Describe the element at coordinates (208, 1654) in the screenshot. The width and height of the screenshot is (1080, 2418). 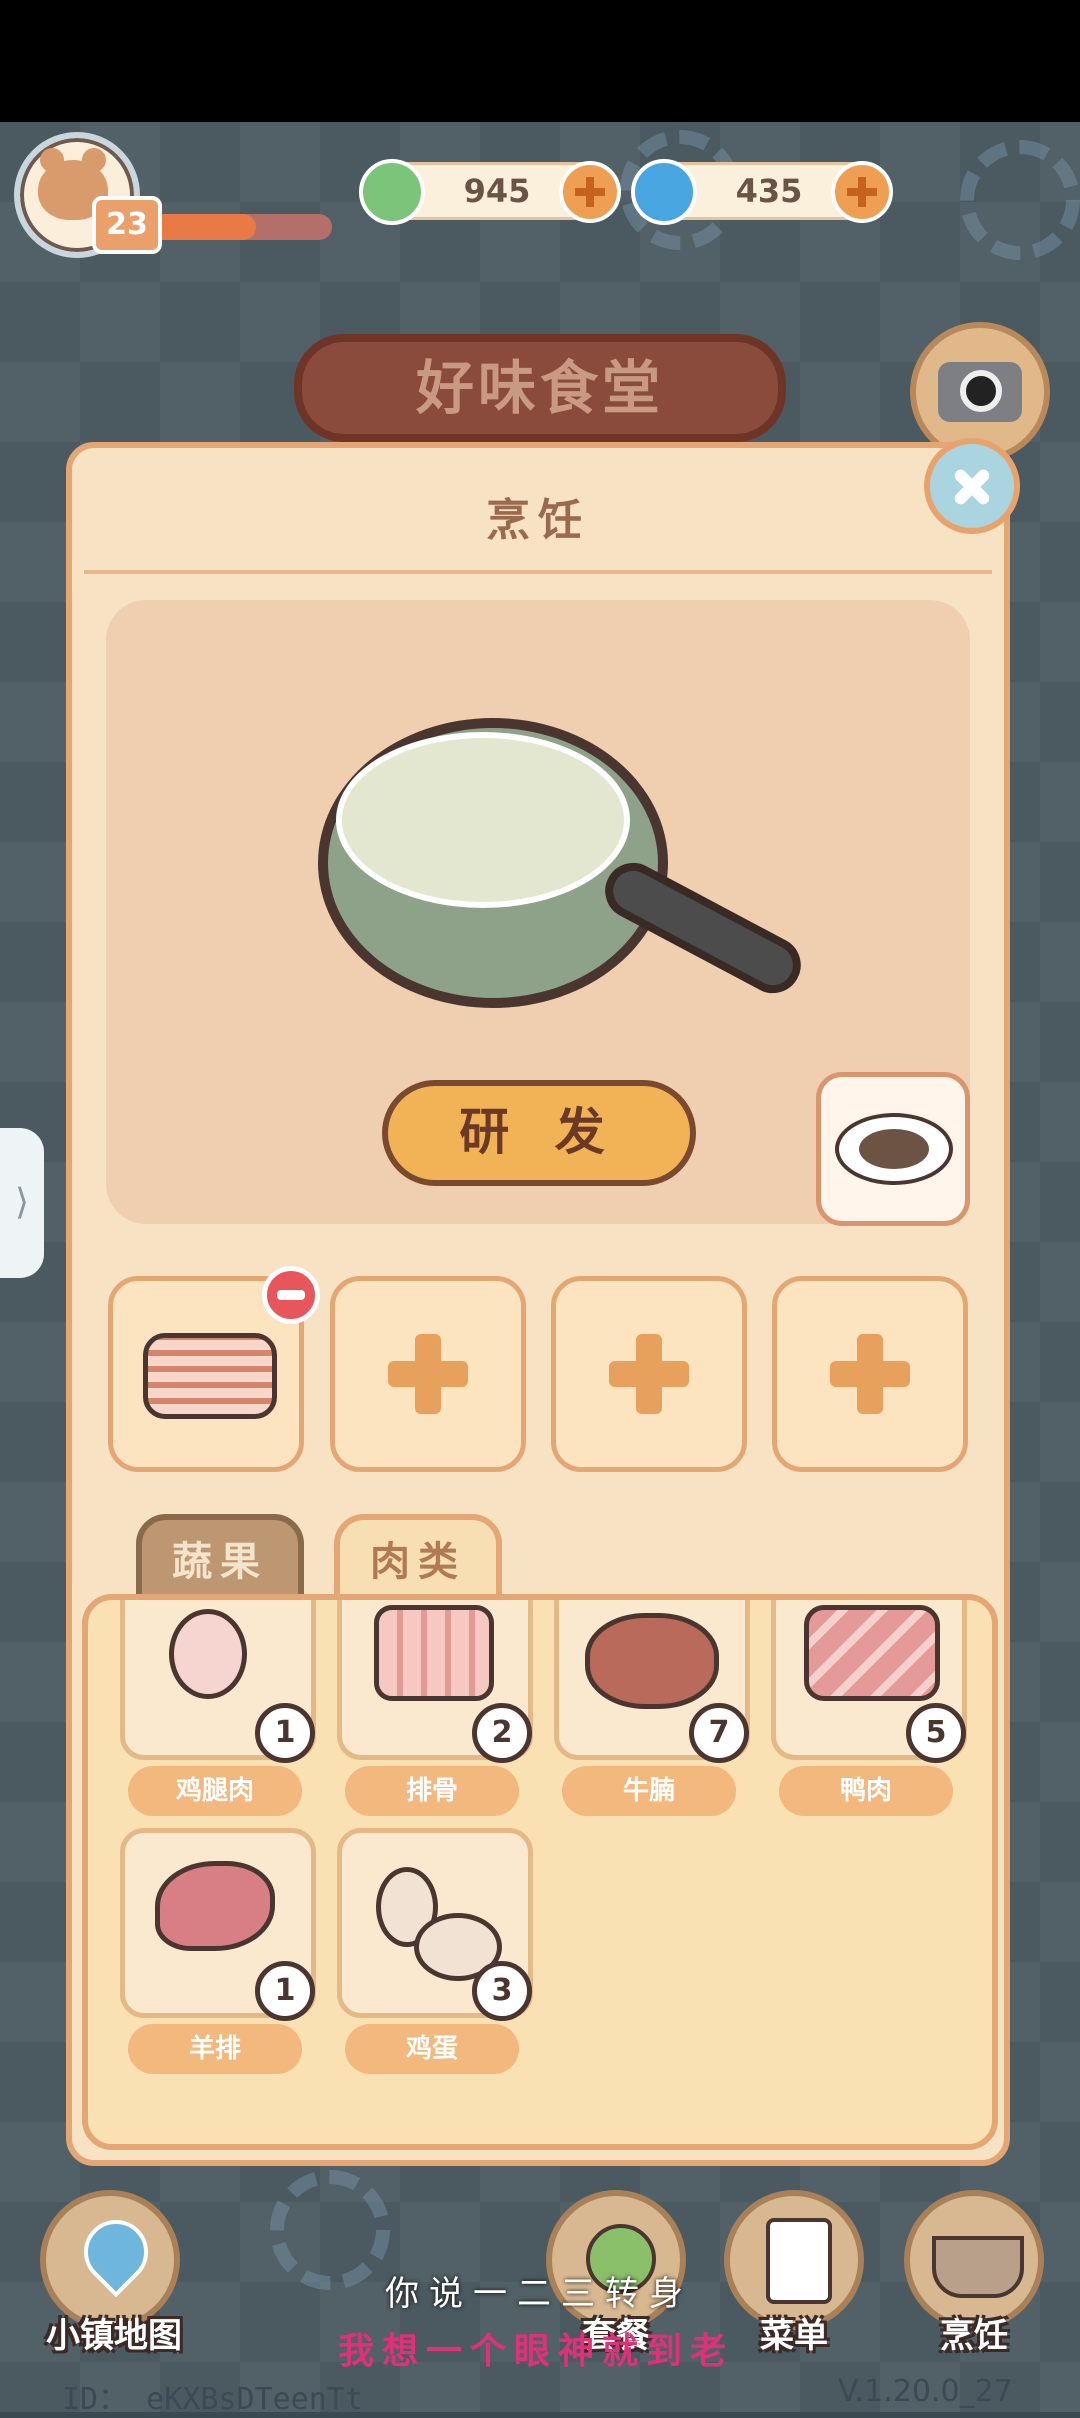
I see `chicken-leg-icon` at that location.